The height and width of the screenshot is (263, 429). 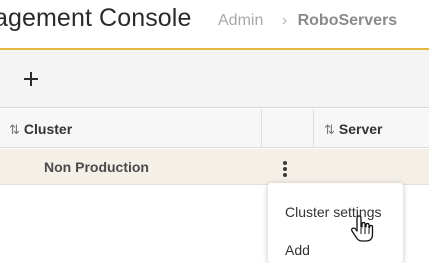 I want to click on hand-cursor-icon, so click(x=362, y=228).